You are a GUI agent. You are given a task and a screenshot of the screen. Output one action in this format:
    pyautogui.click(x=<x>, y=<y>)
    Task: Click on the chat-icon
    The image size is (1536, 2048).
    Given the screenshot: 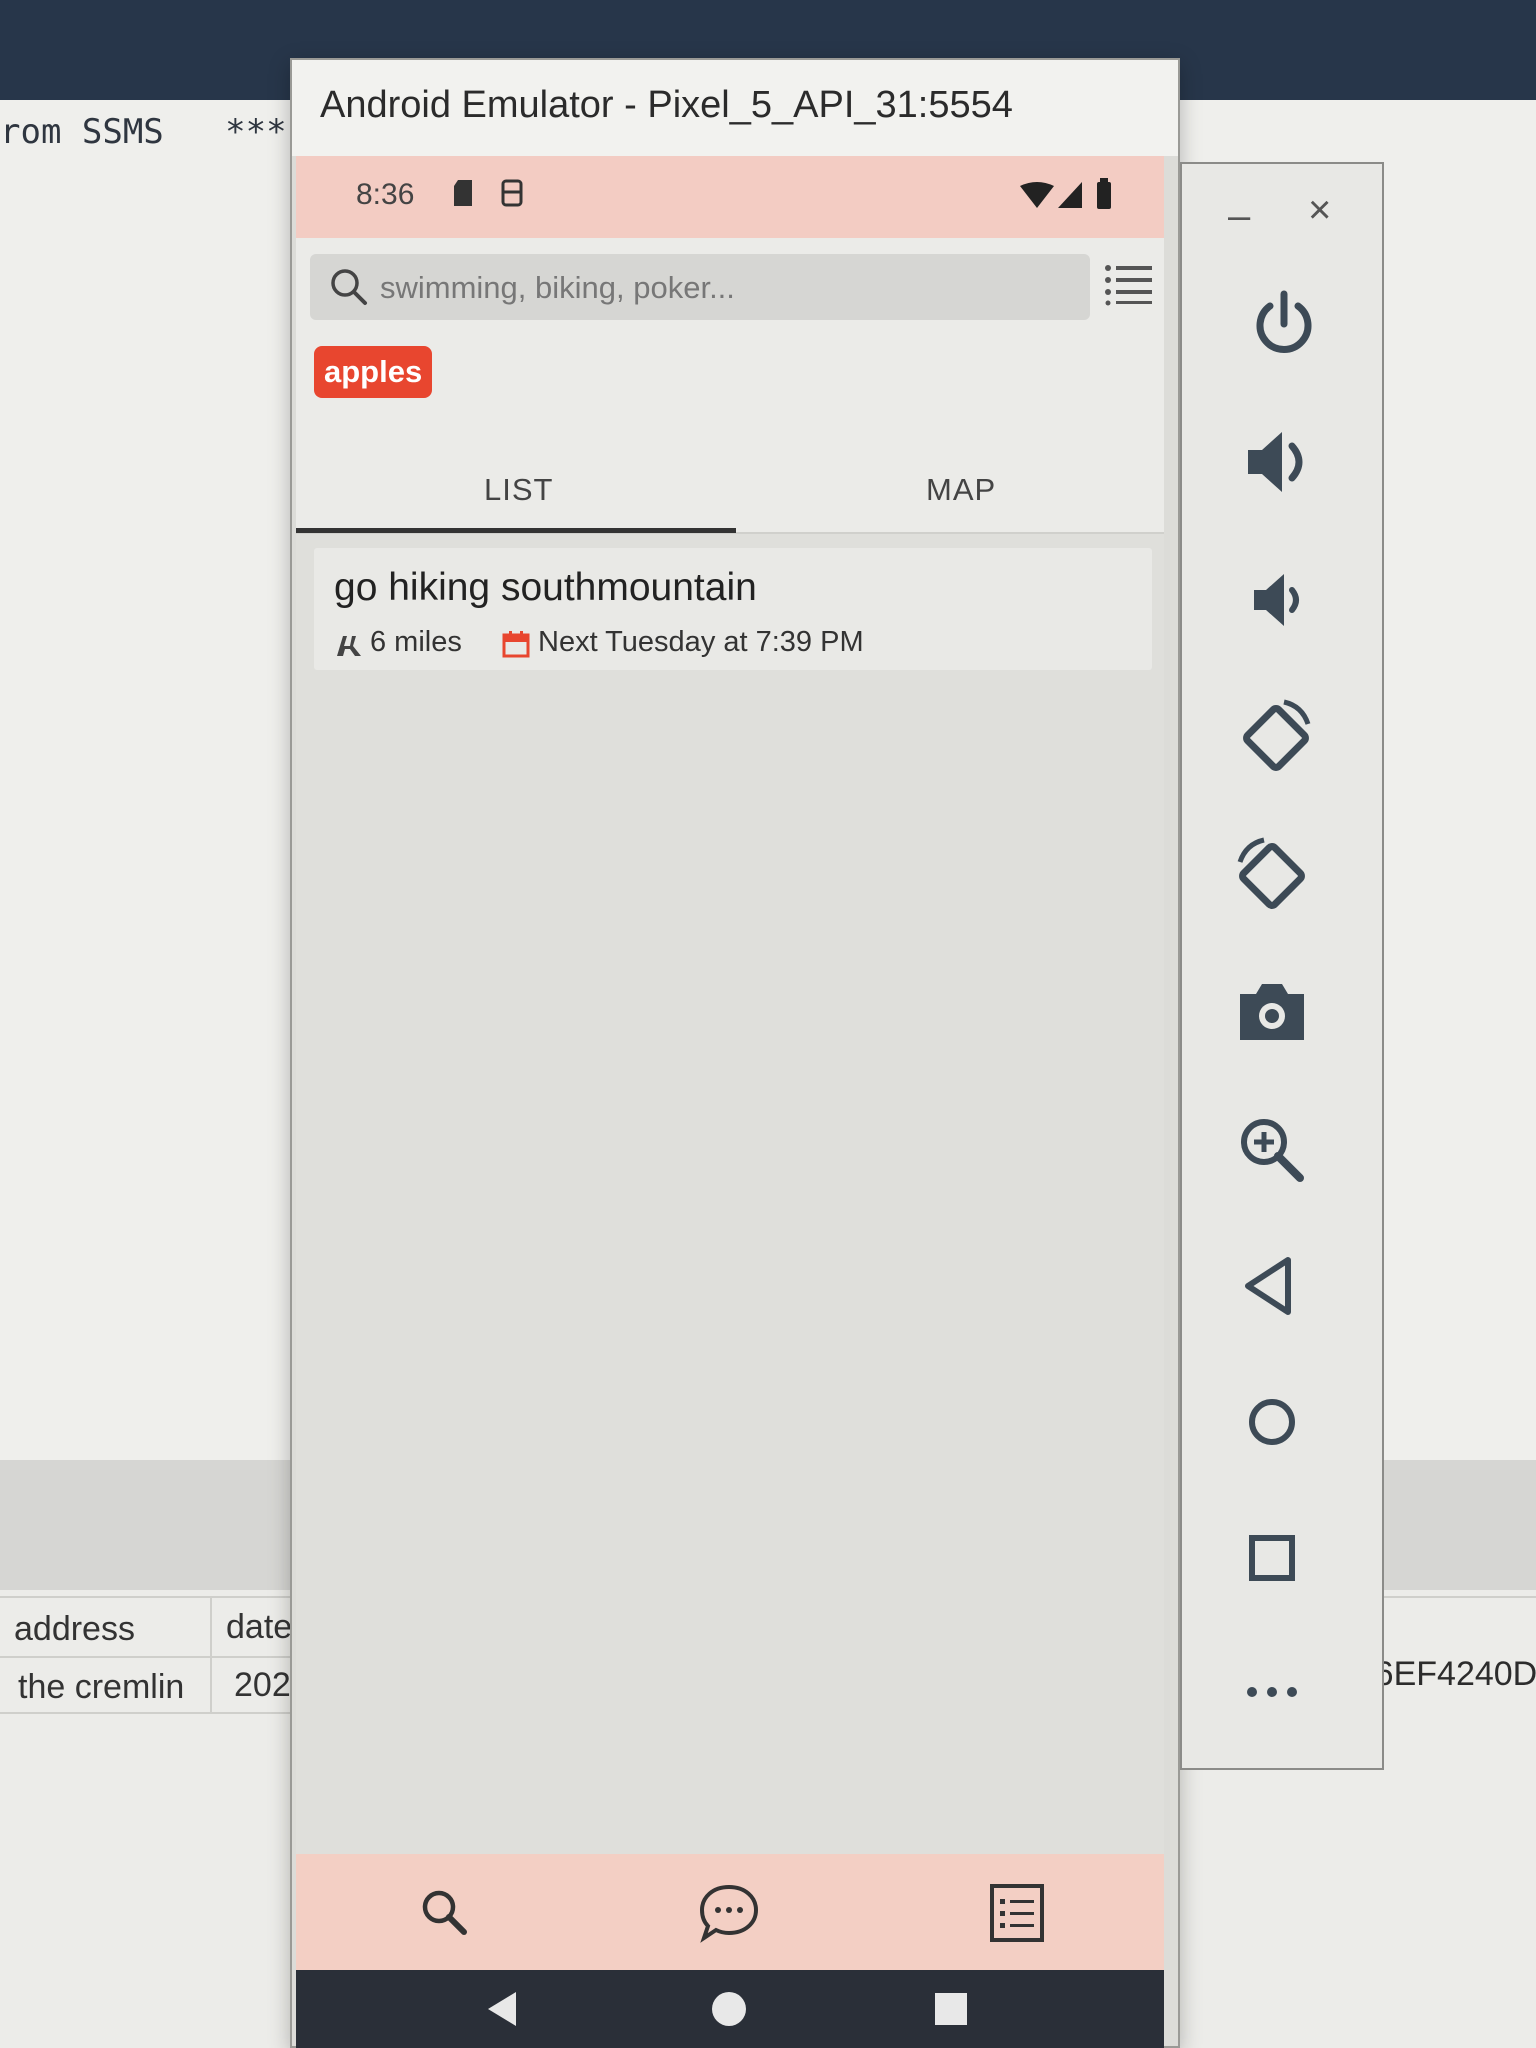 What is the action you would take?
    pyautogui.click(x=729, y=1913)
    